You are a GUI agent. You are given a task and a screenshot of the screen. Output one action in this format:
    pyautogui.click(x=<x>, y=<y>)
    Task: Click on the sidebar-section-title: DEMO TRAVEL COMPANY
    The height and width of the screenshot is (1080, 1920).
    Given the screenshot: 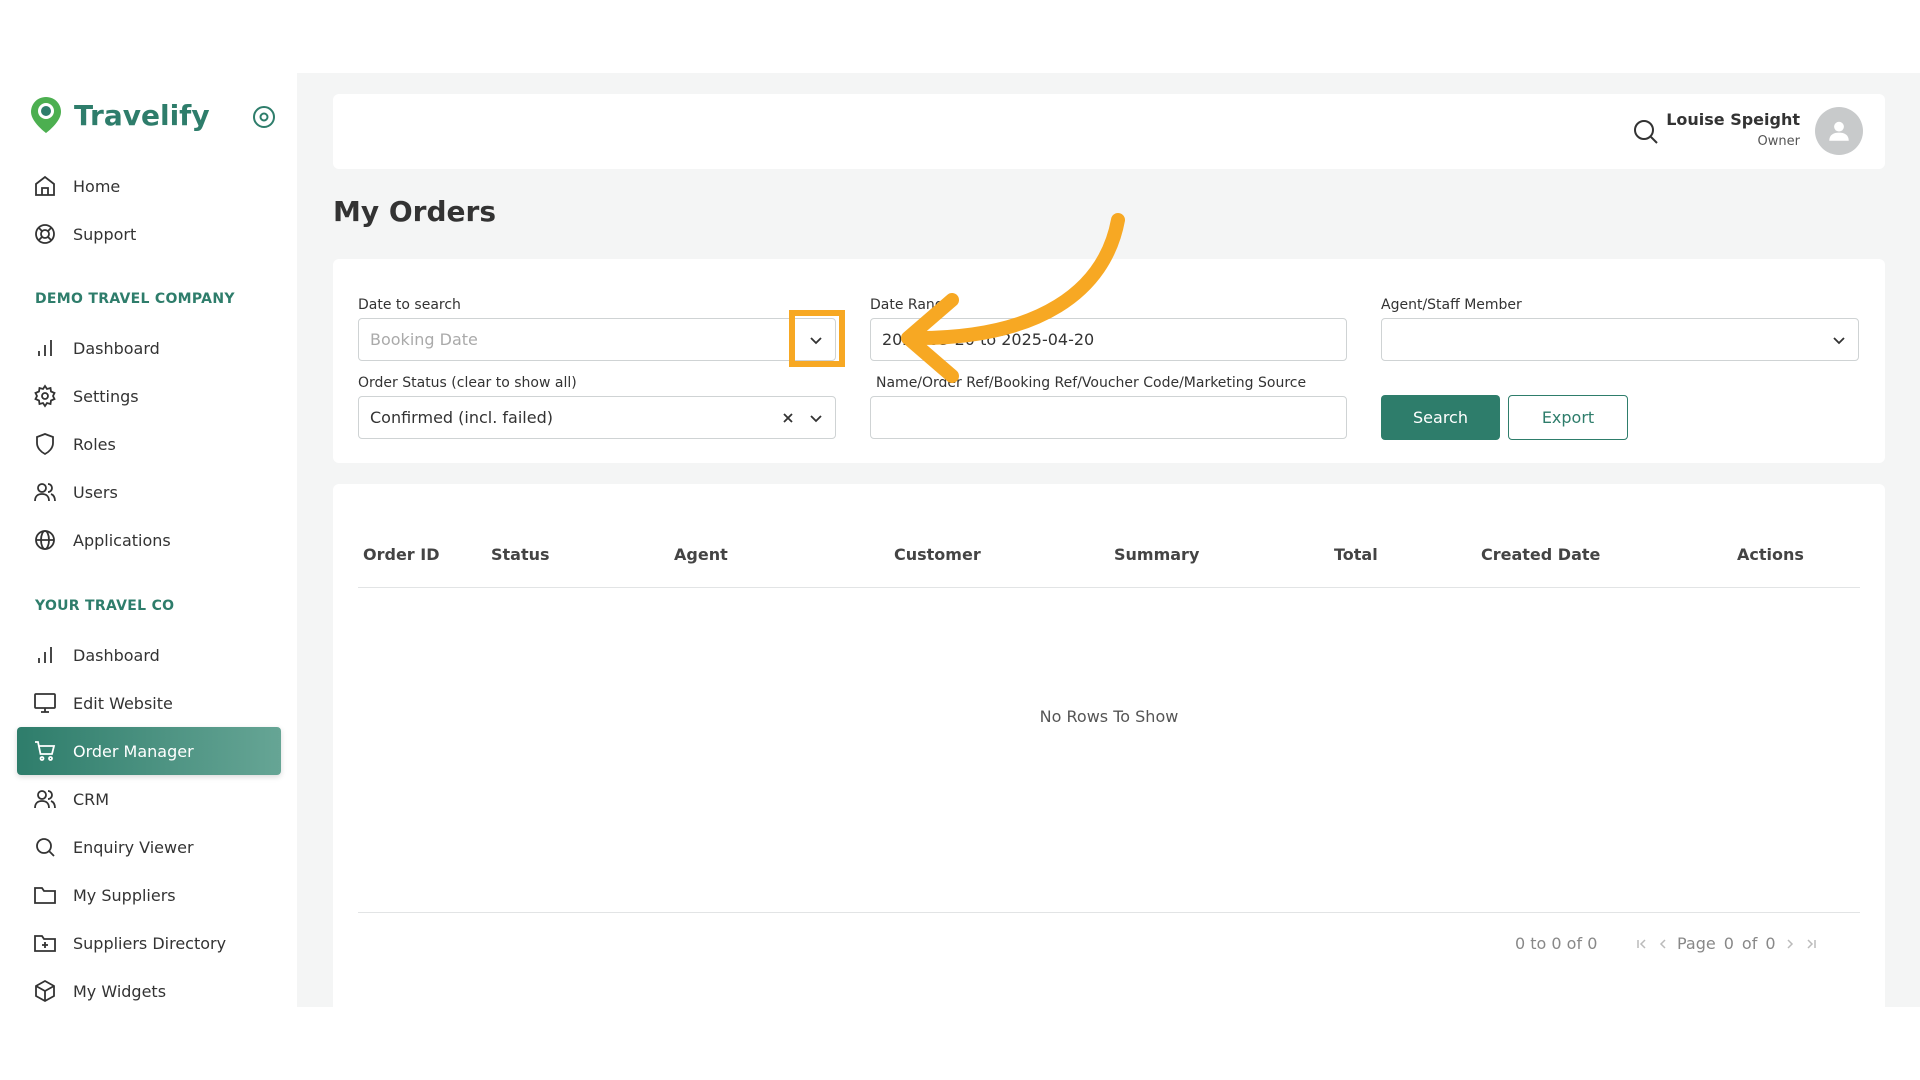 What is the action you would take?
    pyautogui.click(x=135, y=299)
    